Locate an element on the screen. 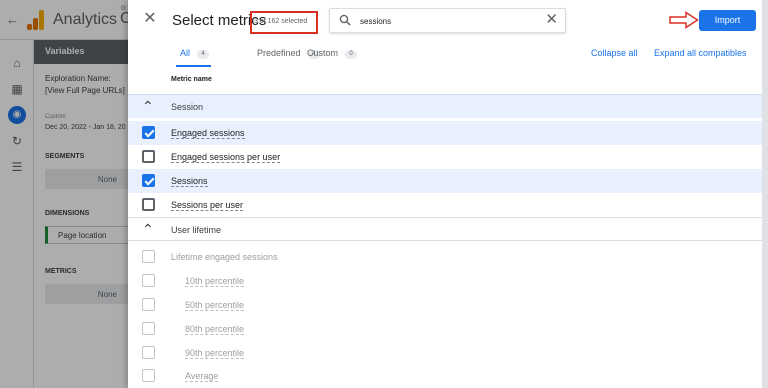 Image resolution: width=768 pixels, height=388 pixels. import-button: Import is located at coordinates (727, 20).